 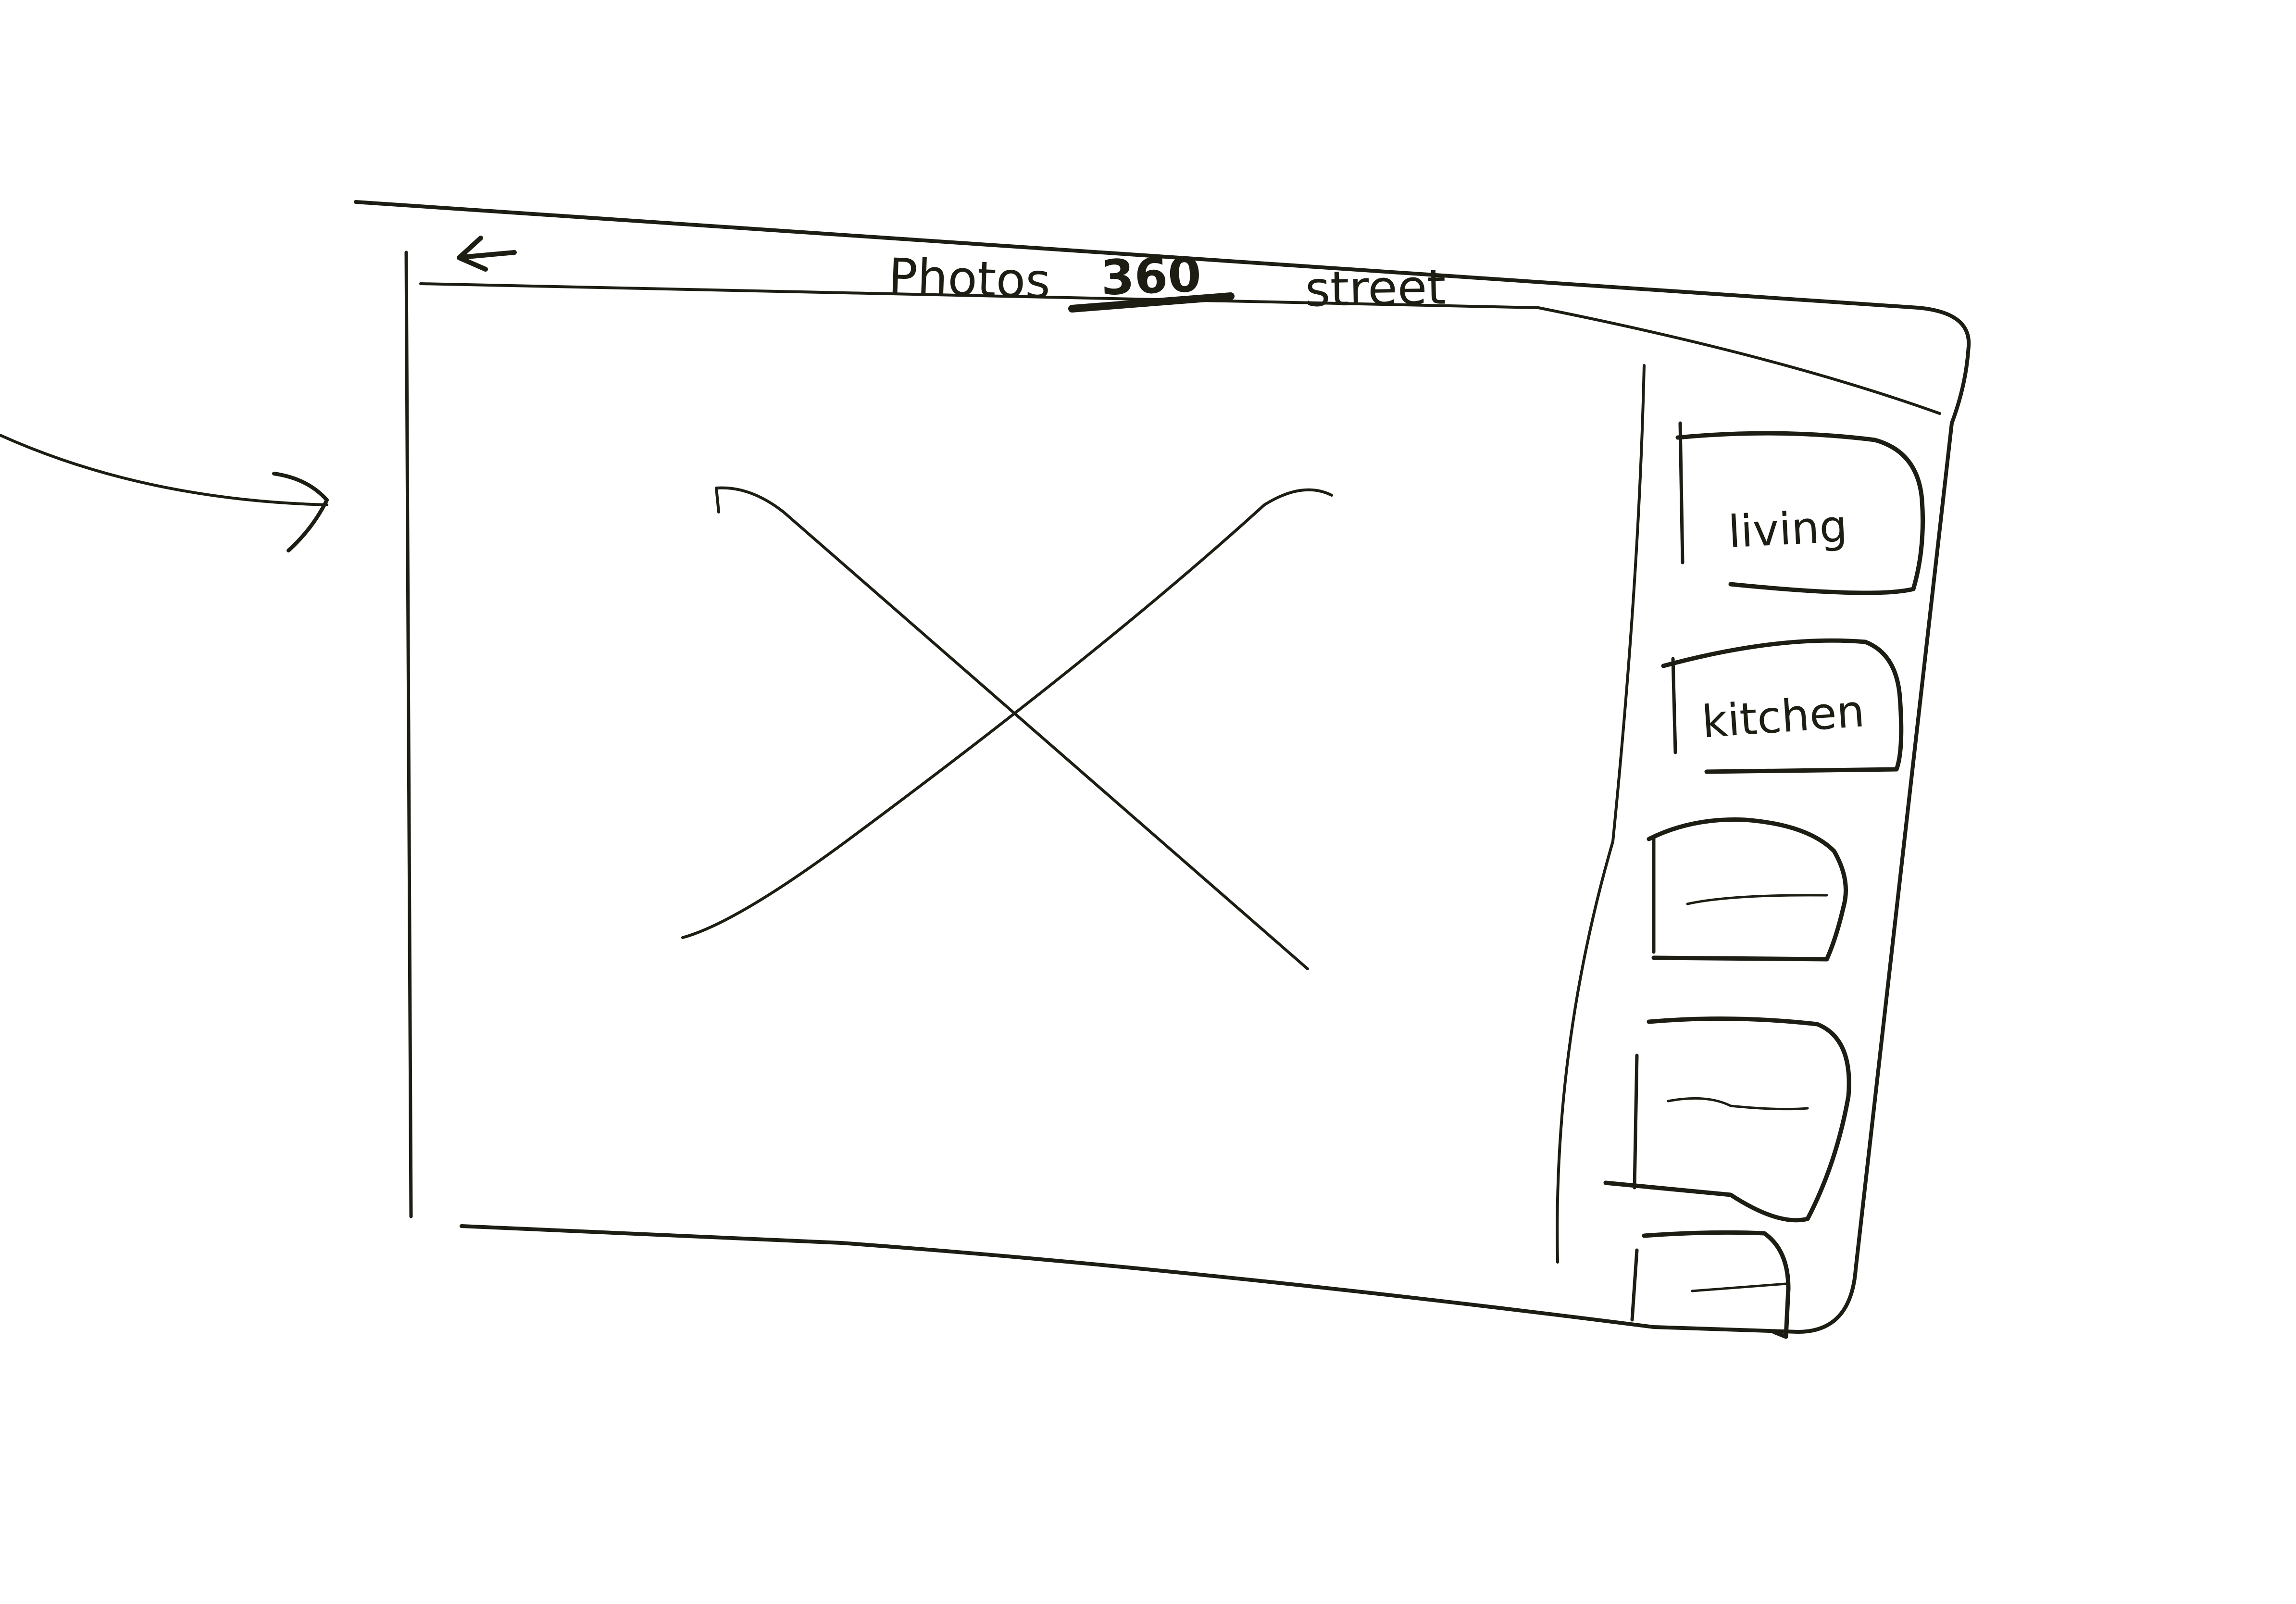 I want to click on thumbnail-2-label: kitchen, so click(x=1783, y=716).